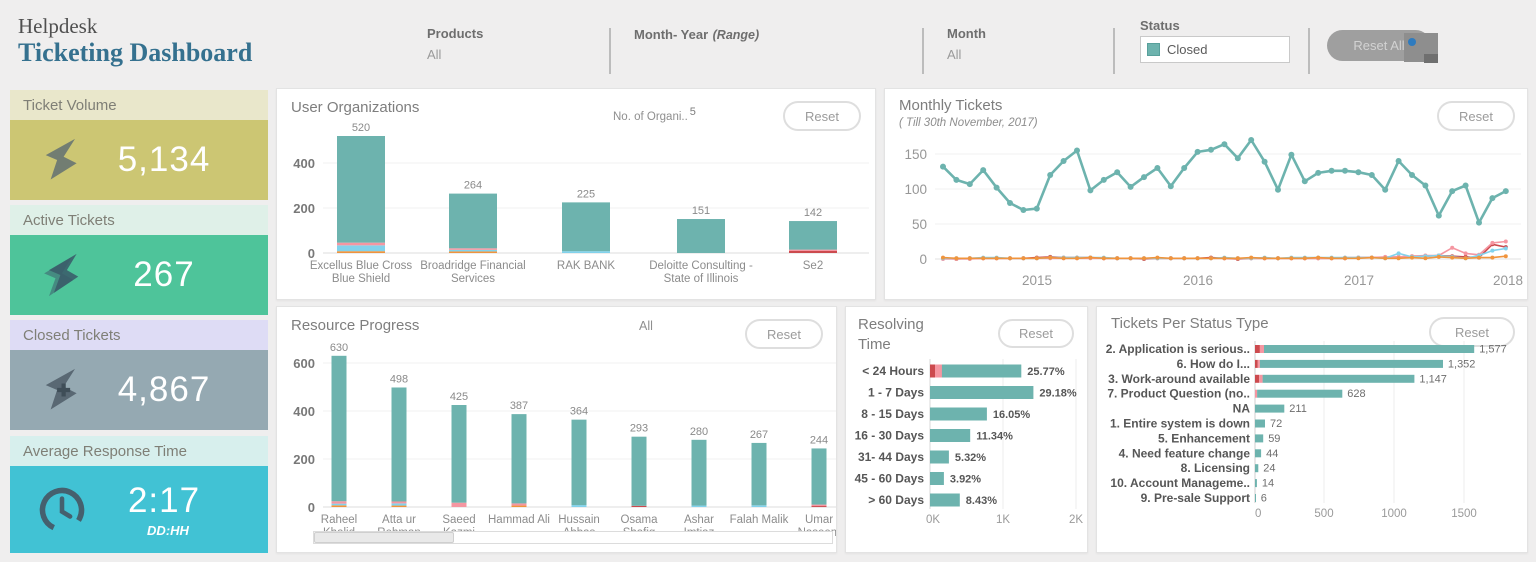 Image resolution: width=1536 pixels, height=562 pixels. I want to click on kpi-avg-response-value: 2:17, so click(164, 500).